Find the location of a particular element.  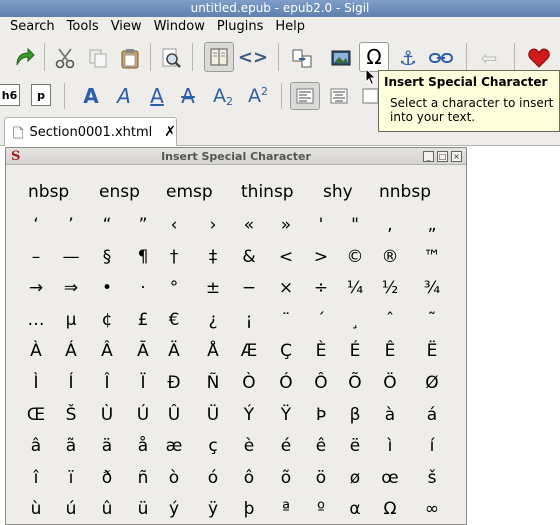

char-cell: Ú is located at coordinates (143, 415).